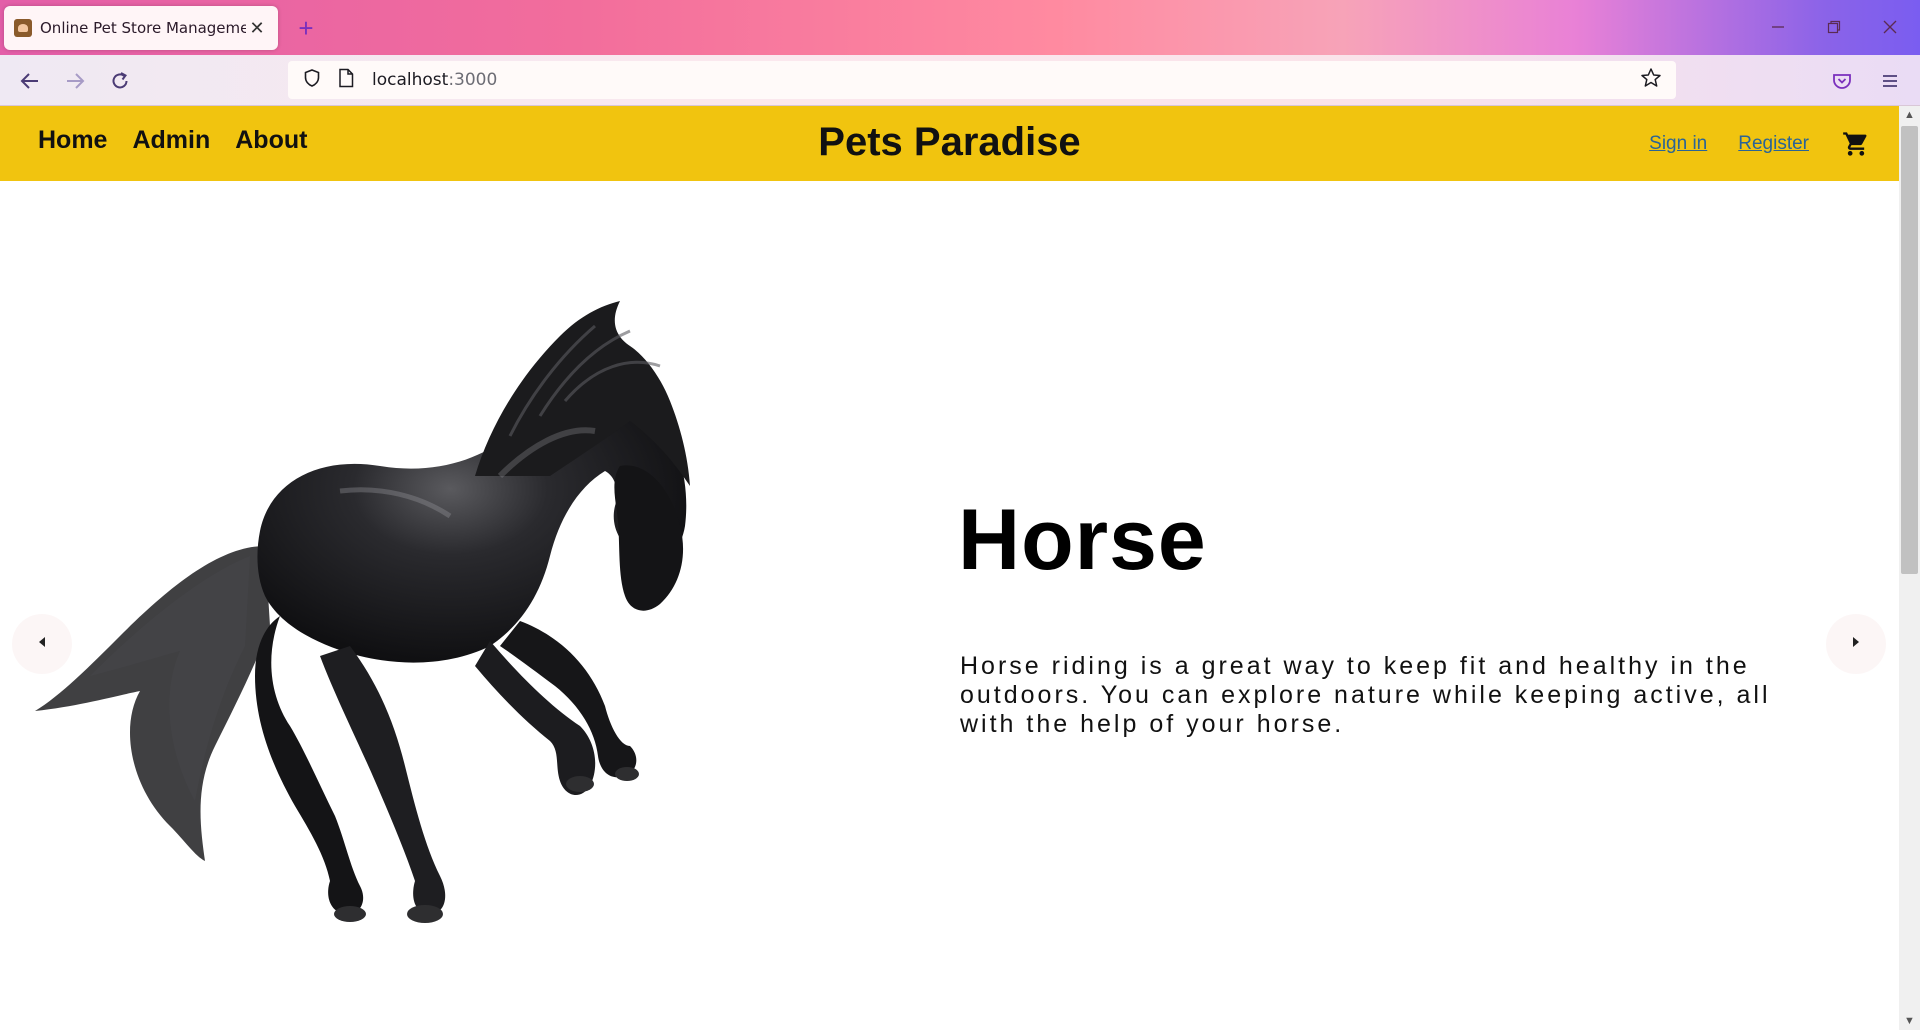 This screenshot has height=1030, width=1920. What do you see at coordinates (960, 27) in the screenshot?
I see `browser-tabbar: Online Pet Store Management ✕ +` at bounding box center [960, 27].